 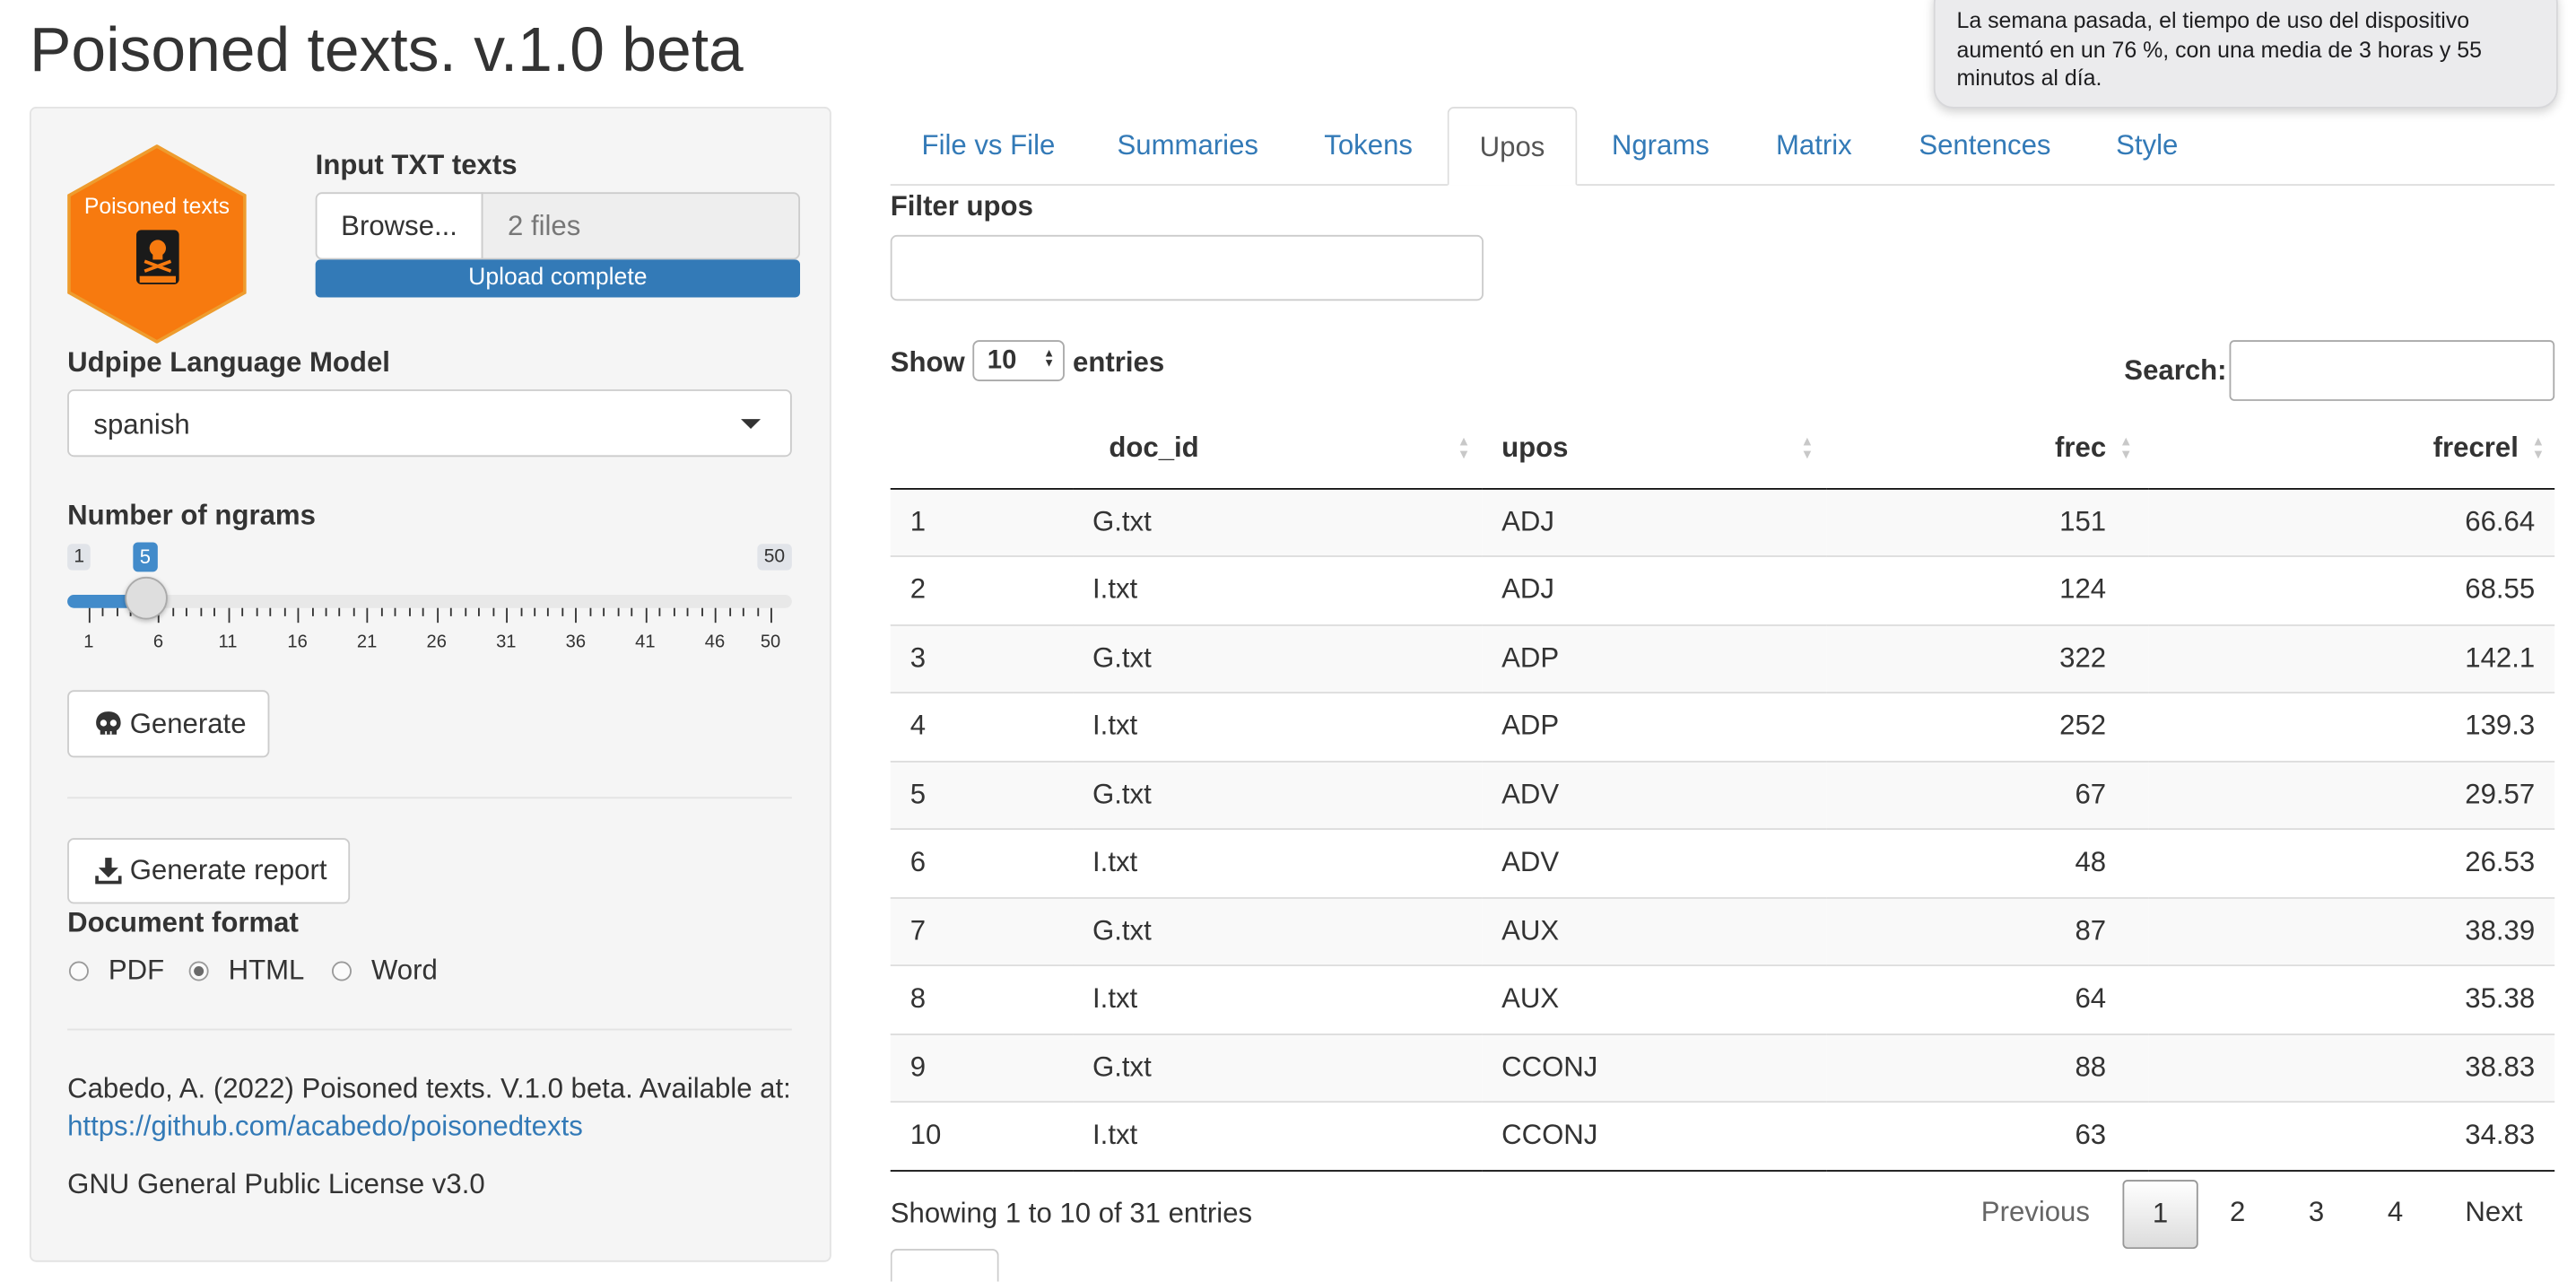 I want to click on pagination-next: Next, so click(x=2494, y=1214).